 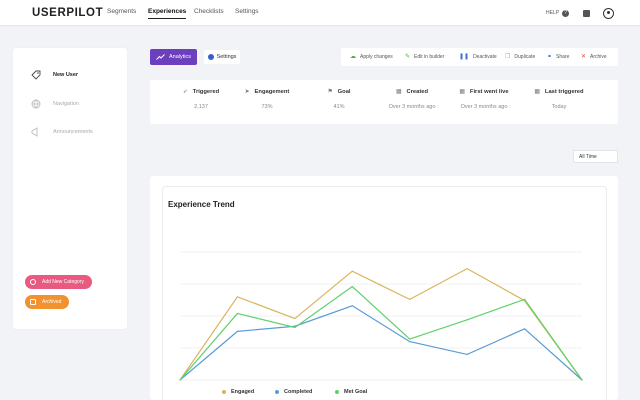 What do you see at coordinates (417, 92) in the screenshot?
I see `stat-label: Created` at bounding box center [417, 92].